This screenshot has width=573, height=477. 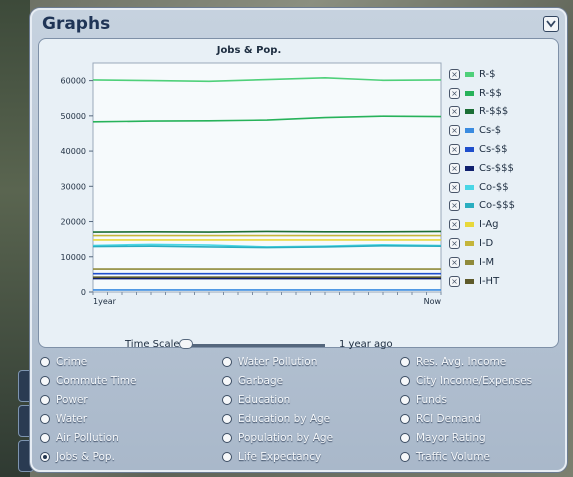 I want to click on graph-option: Commute Time, so click(x=88, y=380).